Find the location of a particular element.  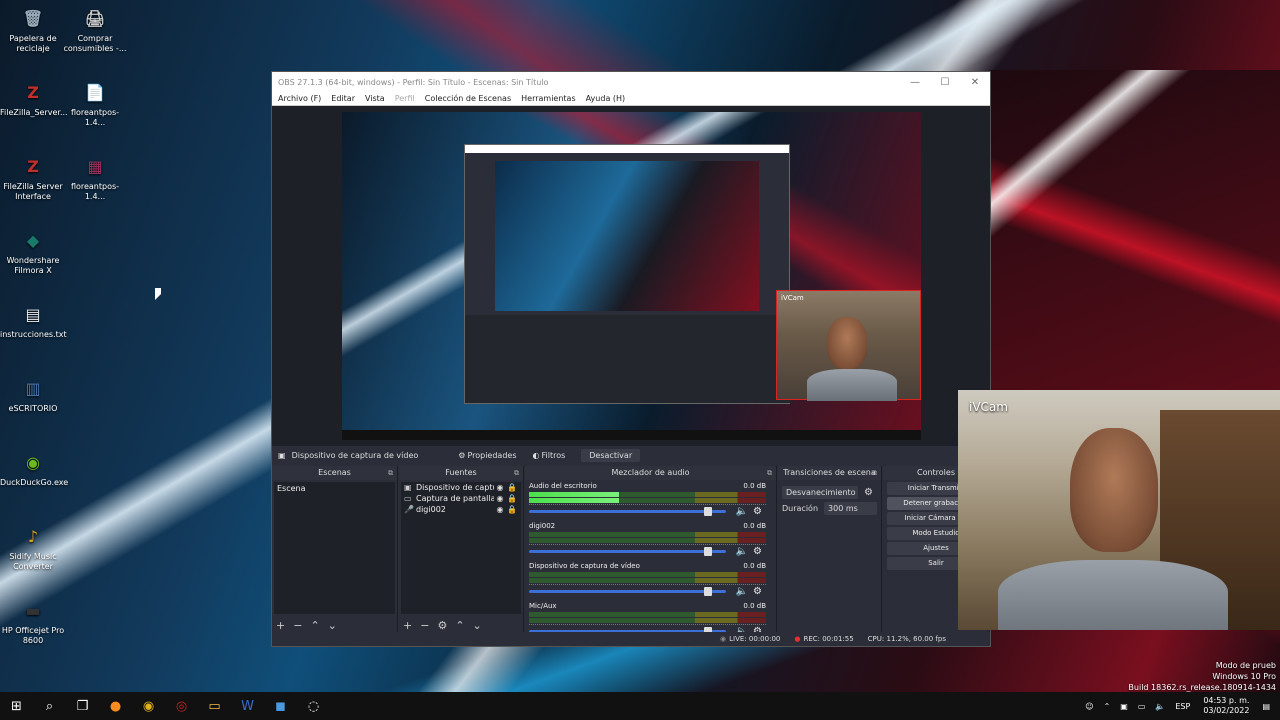

menu-archivo: Archivo (F) is located at coordinates (299, 98).